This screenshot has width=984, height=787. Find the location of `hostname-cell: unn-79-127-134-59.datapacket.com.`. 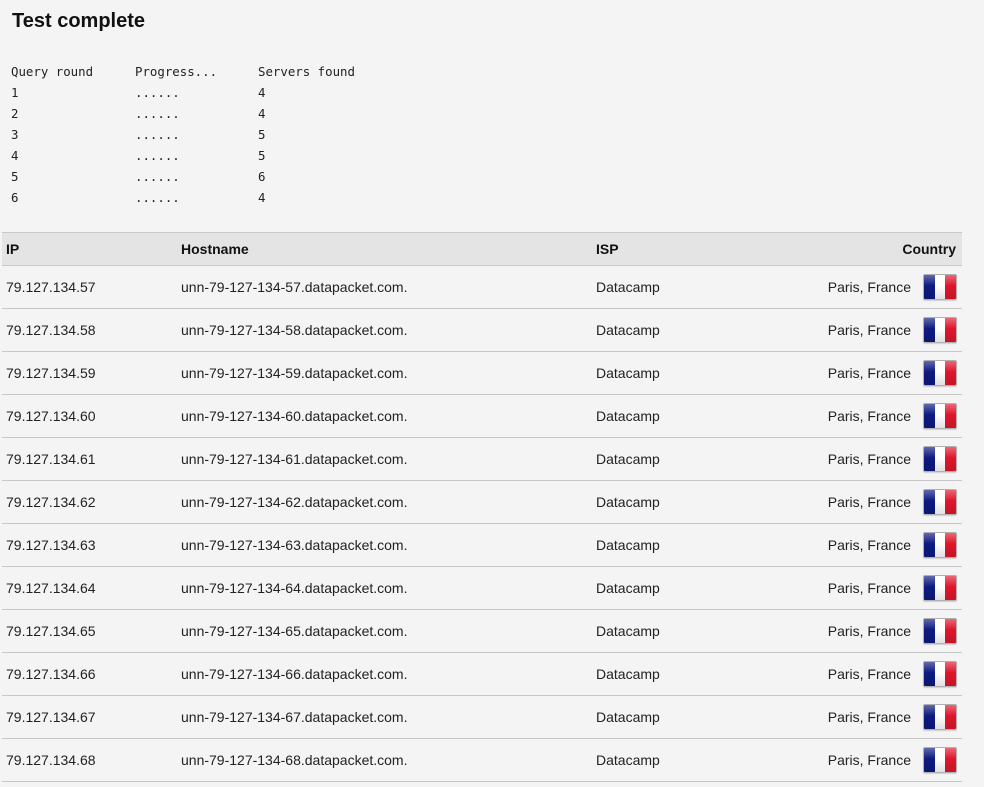

hostname-cell: unn-79-127-134-59.datapacket.com. is located at coordinates (294, 373).